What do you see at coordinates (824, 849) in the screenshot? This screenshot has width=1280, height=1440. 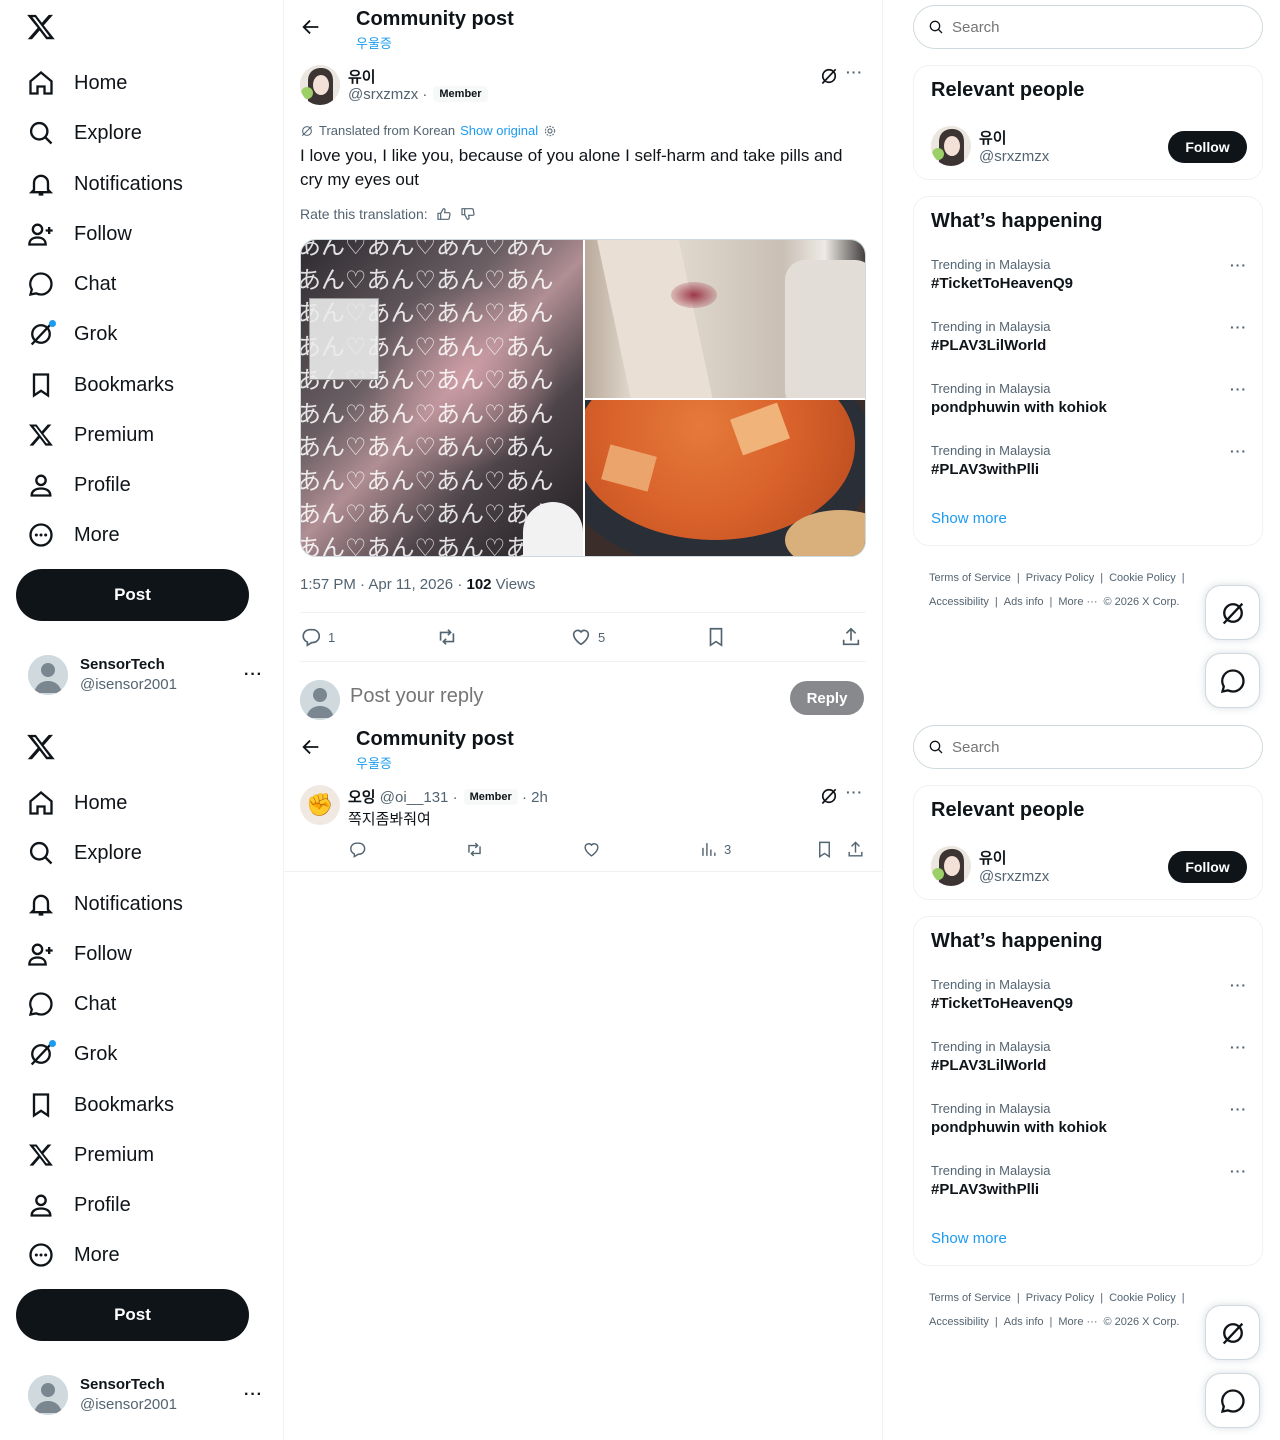 I see `bookmark-button` at bounding box center [824, 849].